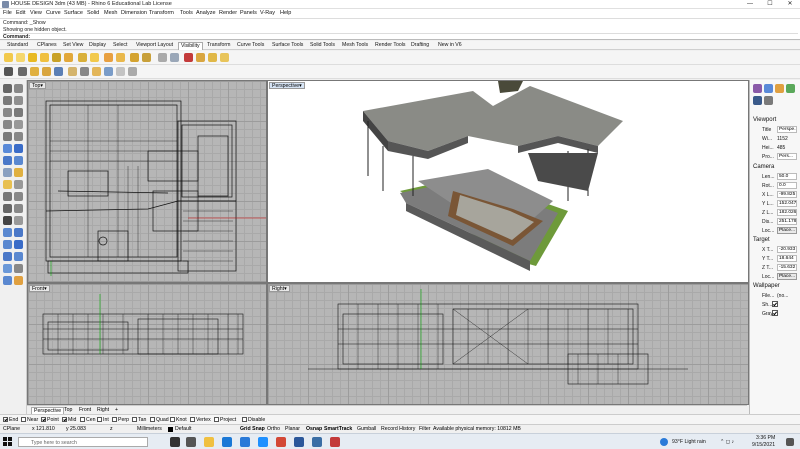 The height and width of the screenshot is (449, 800). What do you see at coordinates (37, 85) in the screenshot?
I see `viewport-label-top: Top▾` at bounding box center [37, 85].